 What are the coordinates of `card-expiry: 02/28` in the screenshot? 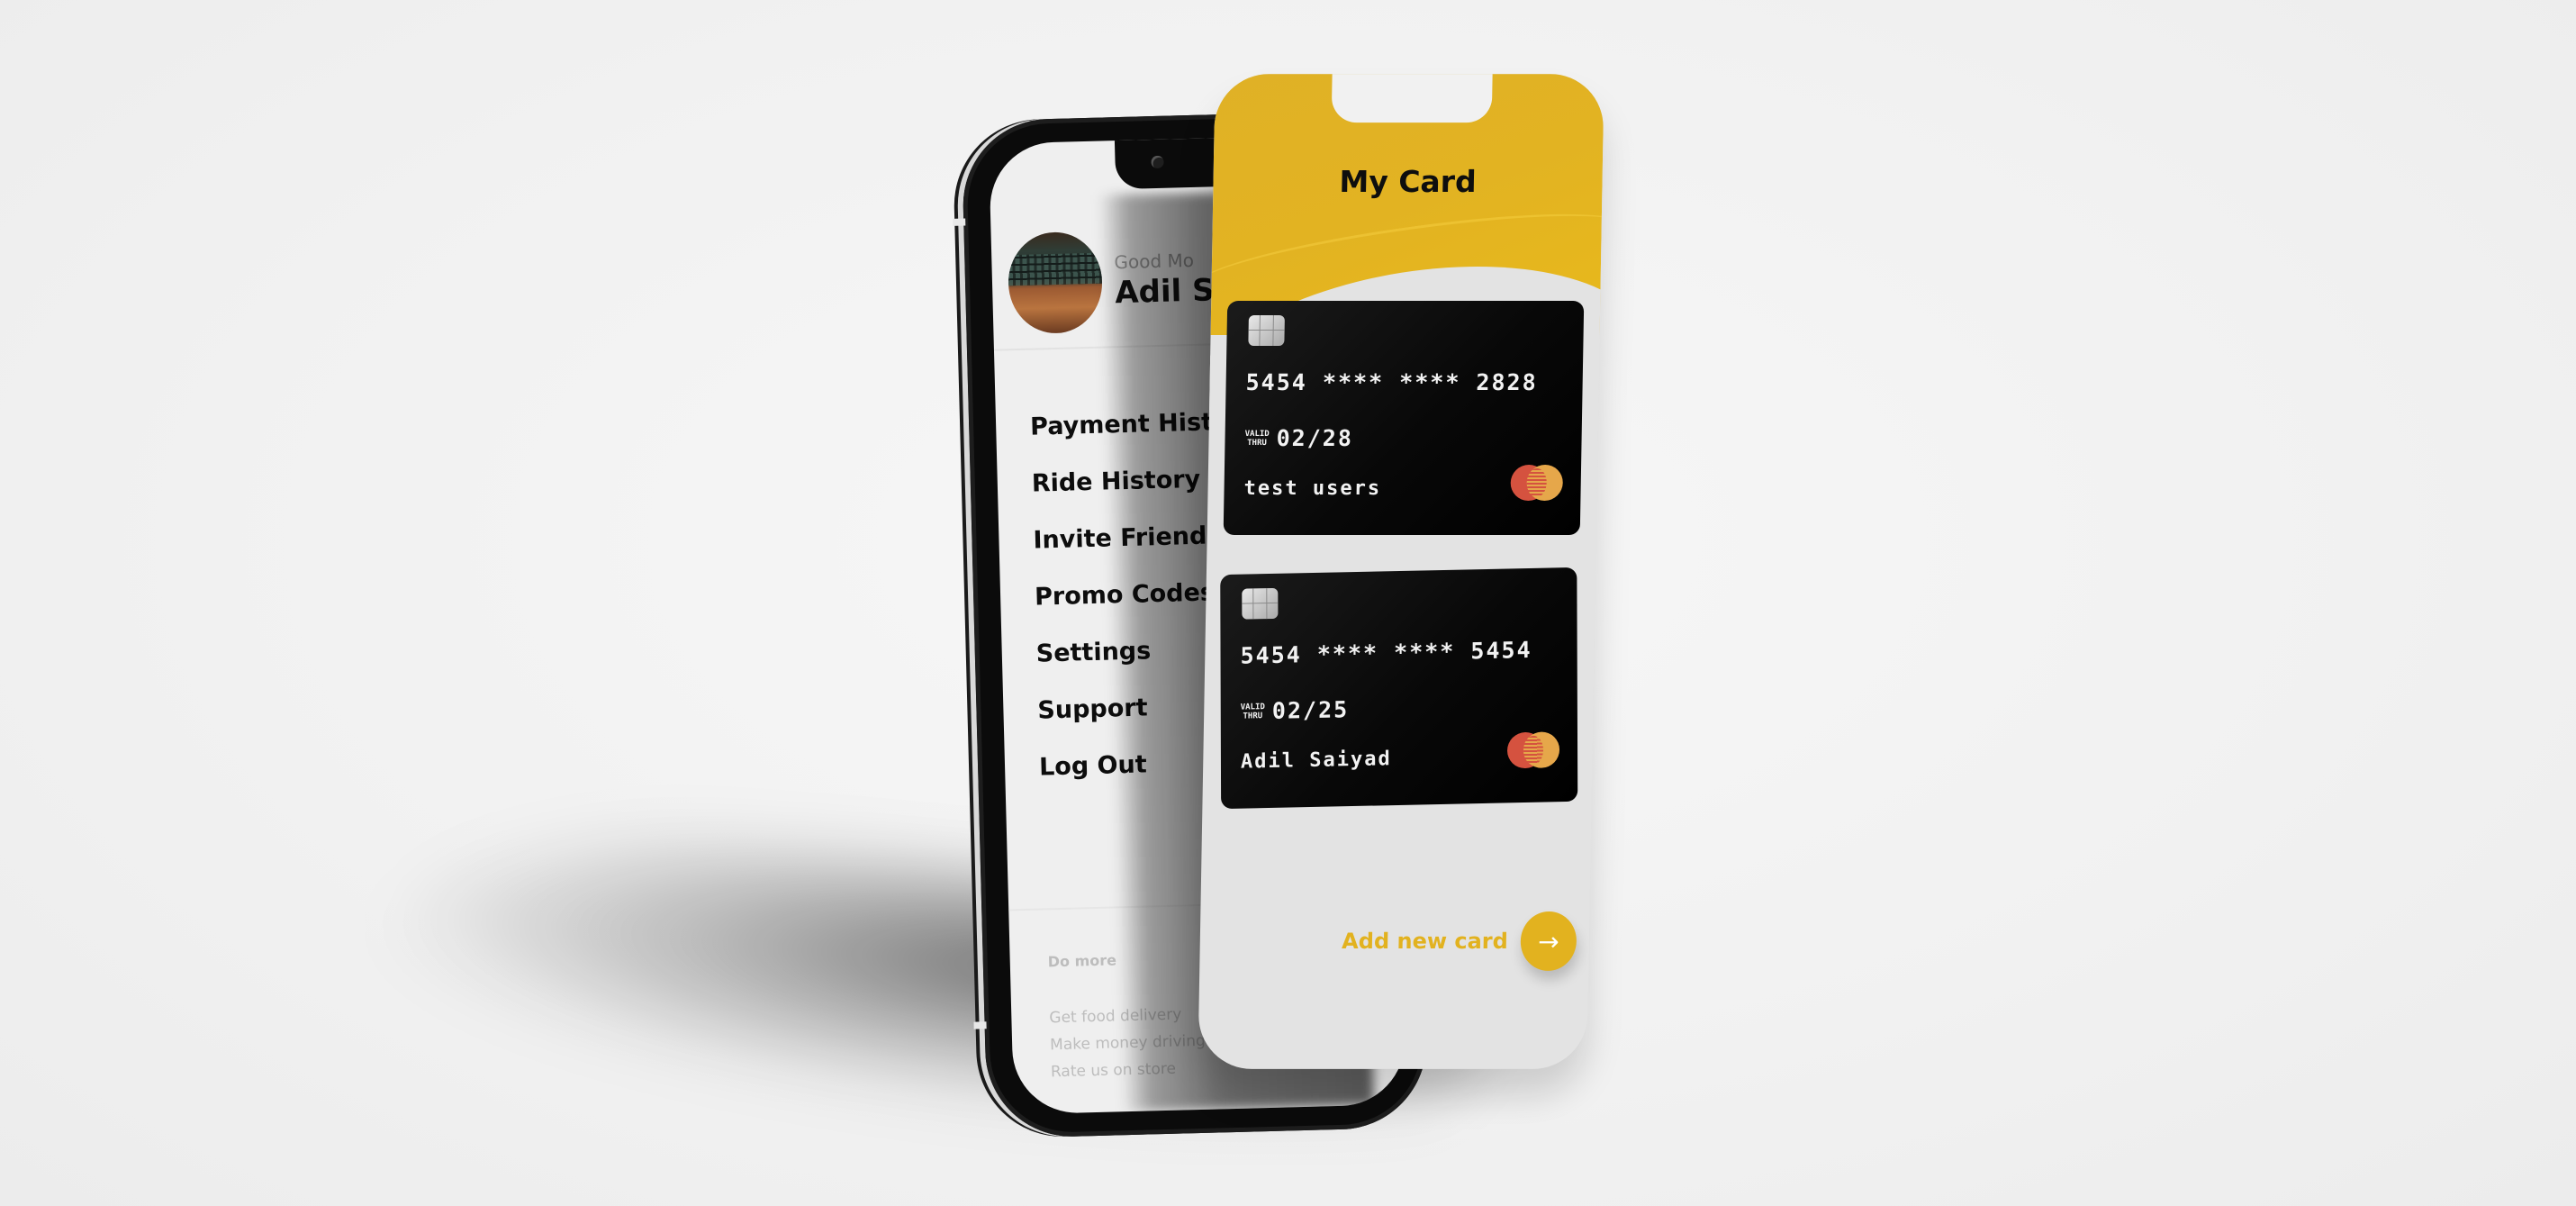 It's located at (1315, 438).